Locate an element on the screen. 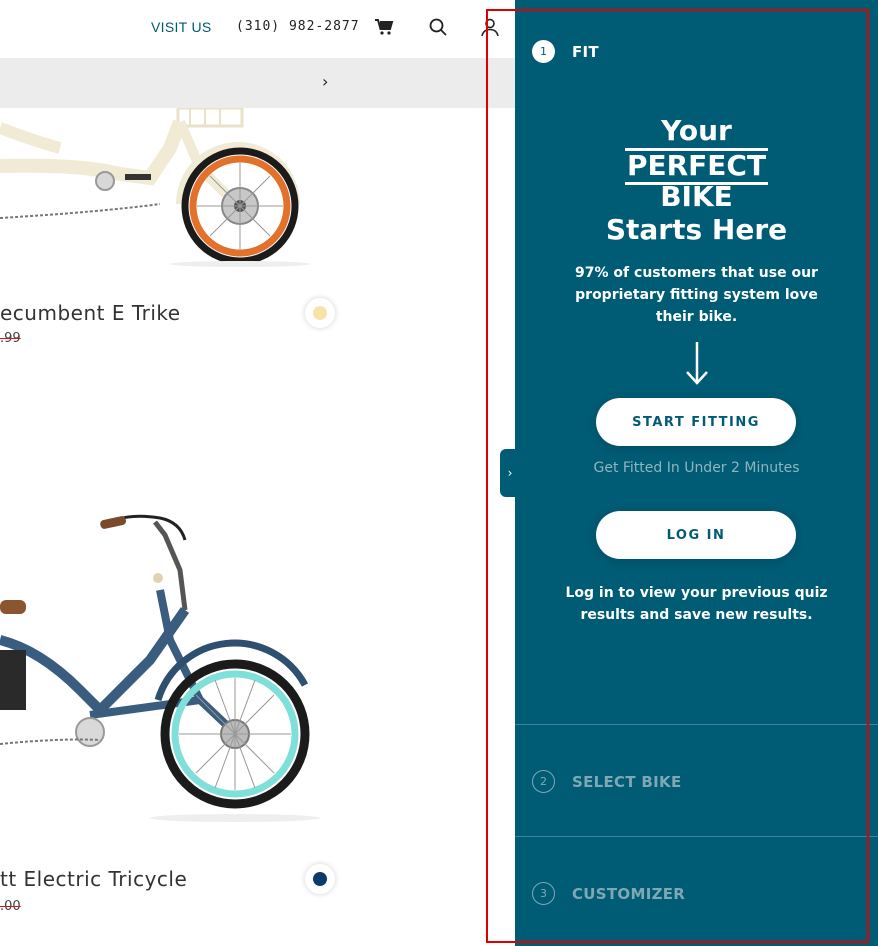 The image size is (878, 946). step-customizer: 3 CUSTOMIZER is located at coordinates (608, 893).